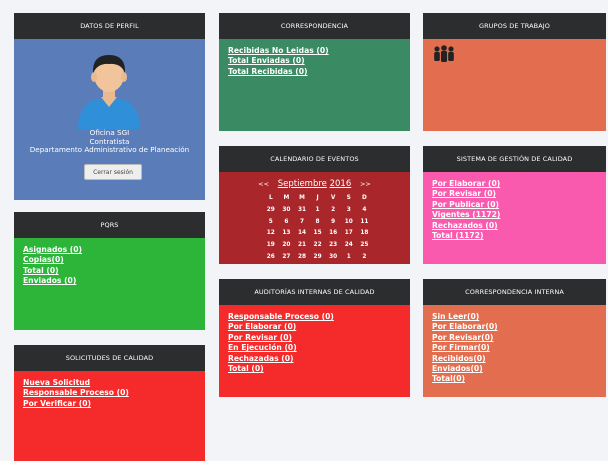  What do you see at coordinates (314, 51) in the screenshot?
I see `link-recibidas-no-leidas: Recibidas No Leidas (0)` at bounding box center [314, 51].